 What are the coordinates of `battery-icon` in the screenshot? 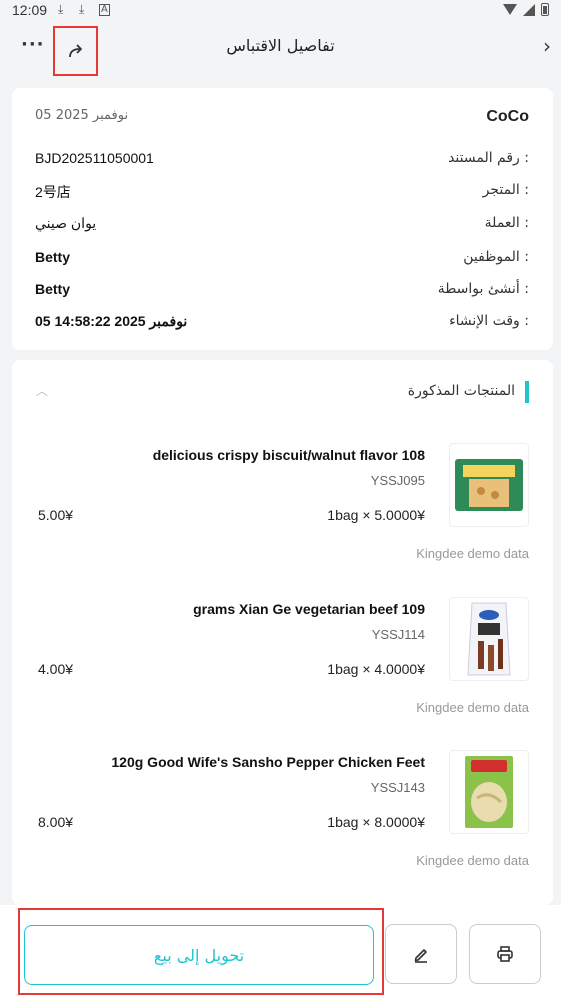 It's located at (545, 9).